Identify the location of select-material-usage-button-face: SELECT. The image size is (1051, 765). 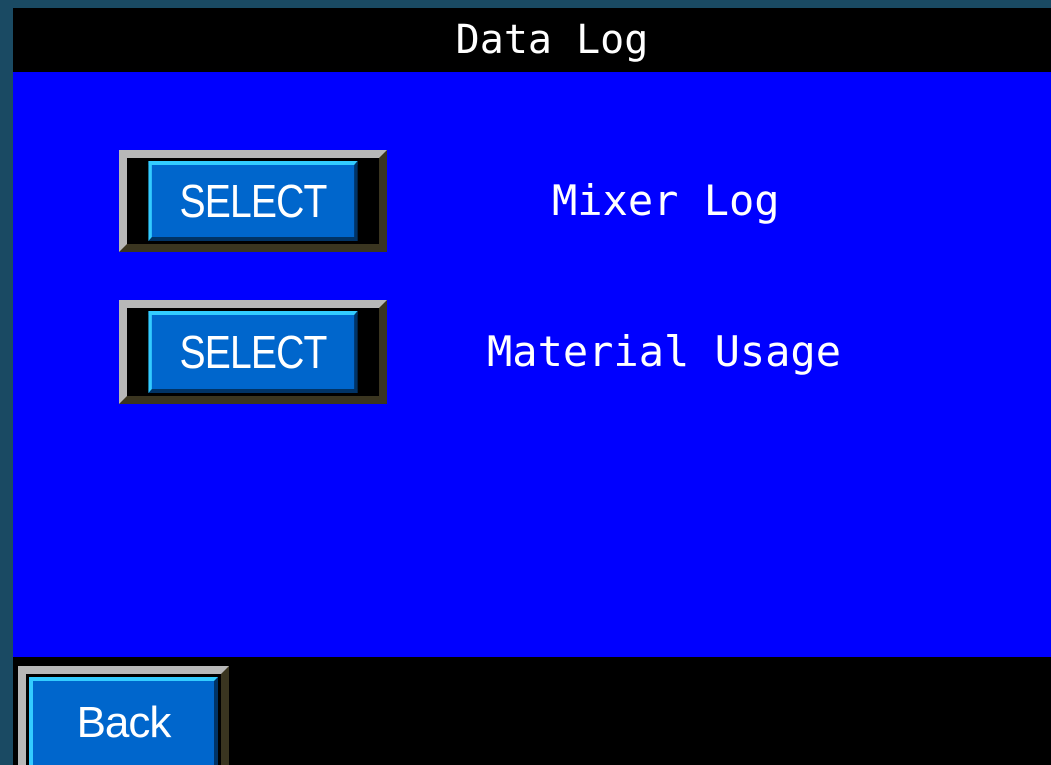
(253, 352).